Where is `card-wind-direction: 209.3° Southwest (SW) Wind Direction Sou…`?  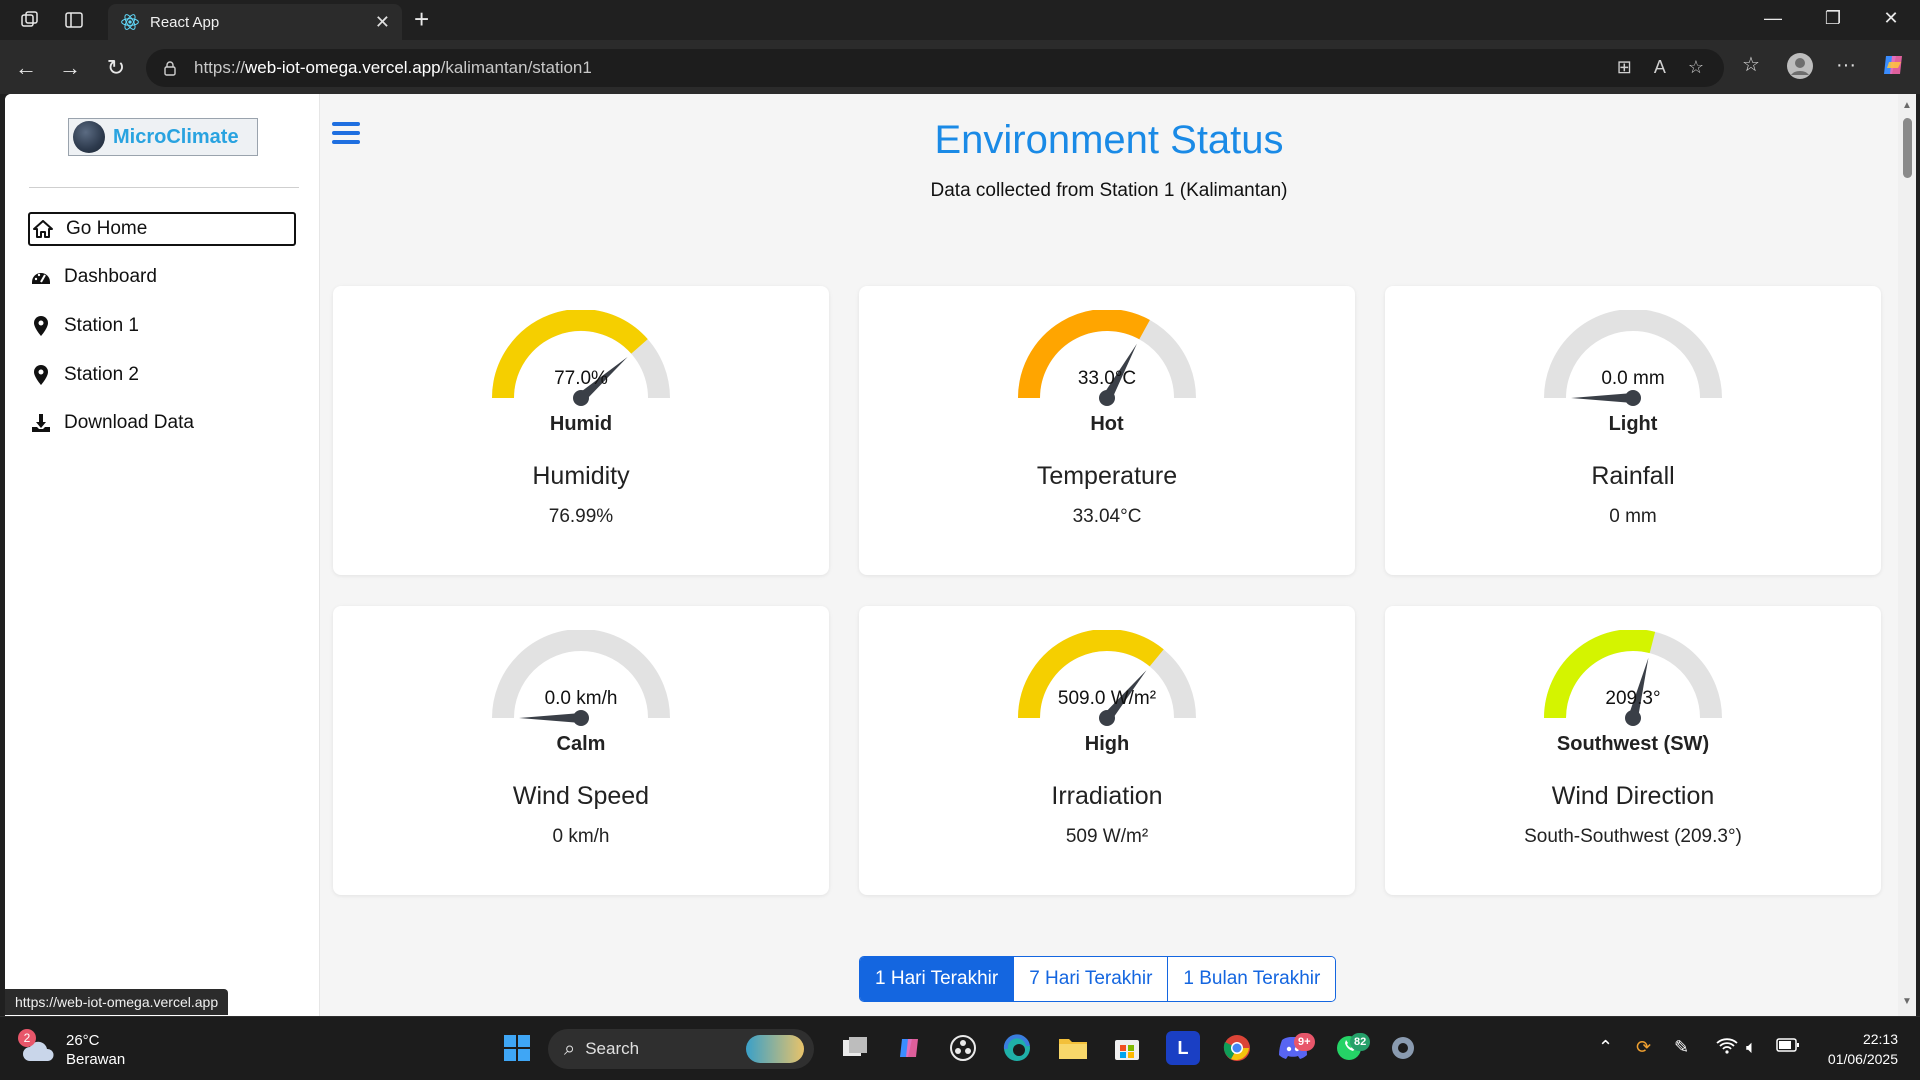 card-wind-direction: 209.3° Southwest (SW) Wind Direction Sou… is located at coordinates (1633, 750).